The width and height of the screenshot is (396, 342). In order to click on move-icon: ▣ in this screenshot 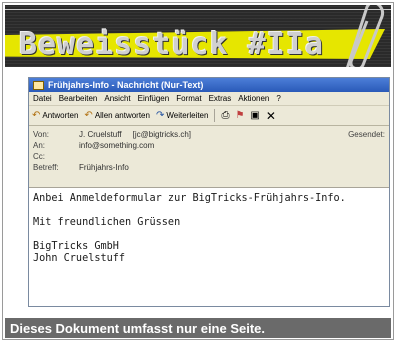, I will do `click(255, 115)`.